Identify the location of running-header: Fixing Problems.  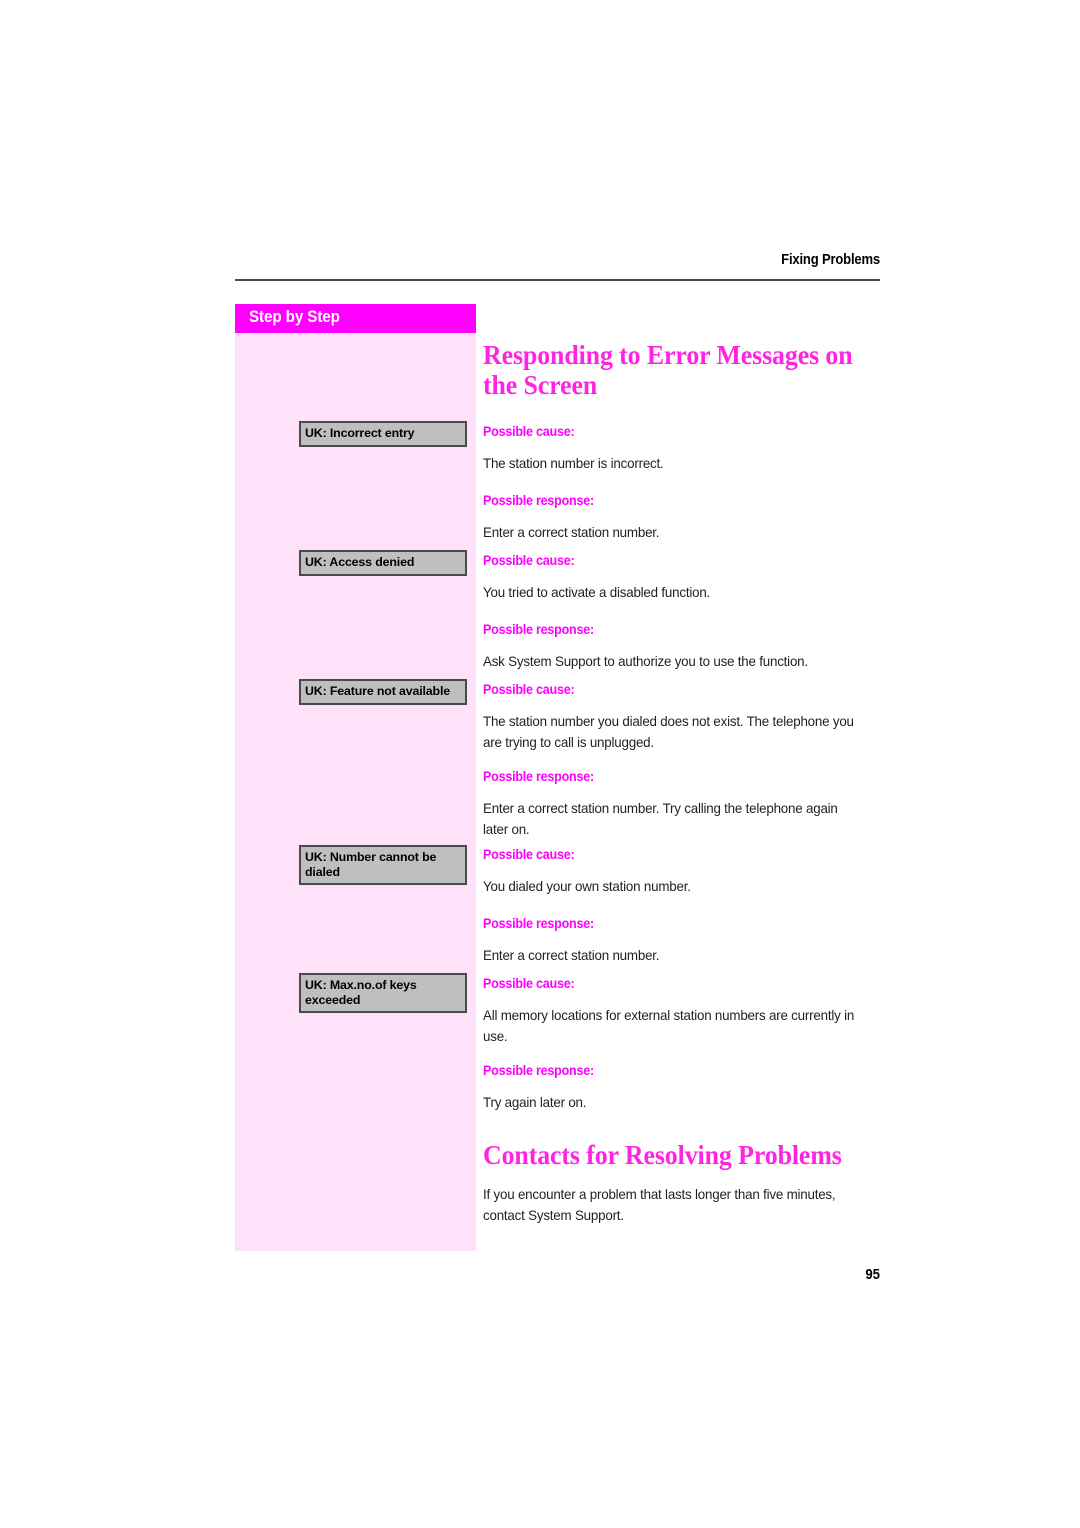
(830, 260).